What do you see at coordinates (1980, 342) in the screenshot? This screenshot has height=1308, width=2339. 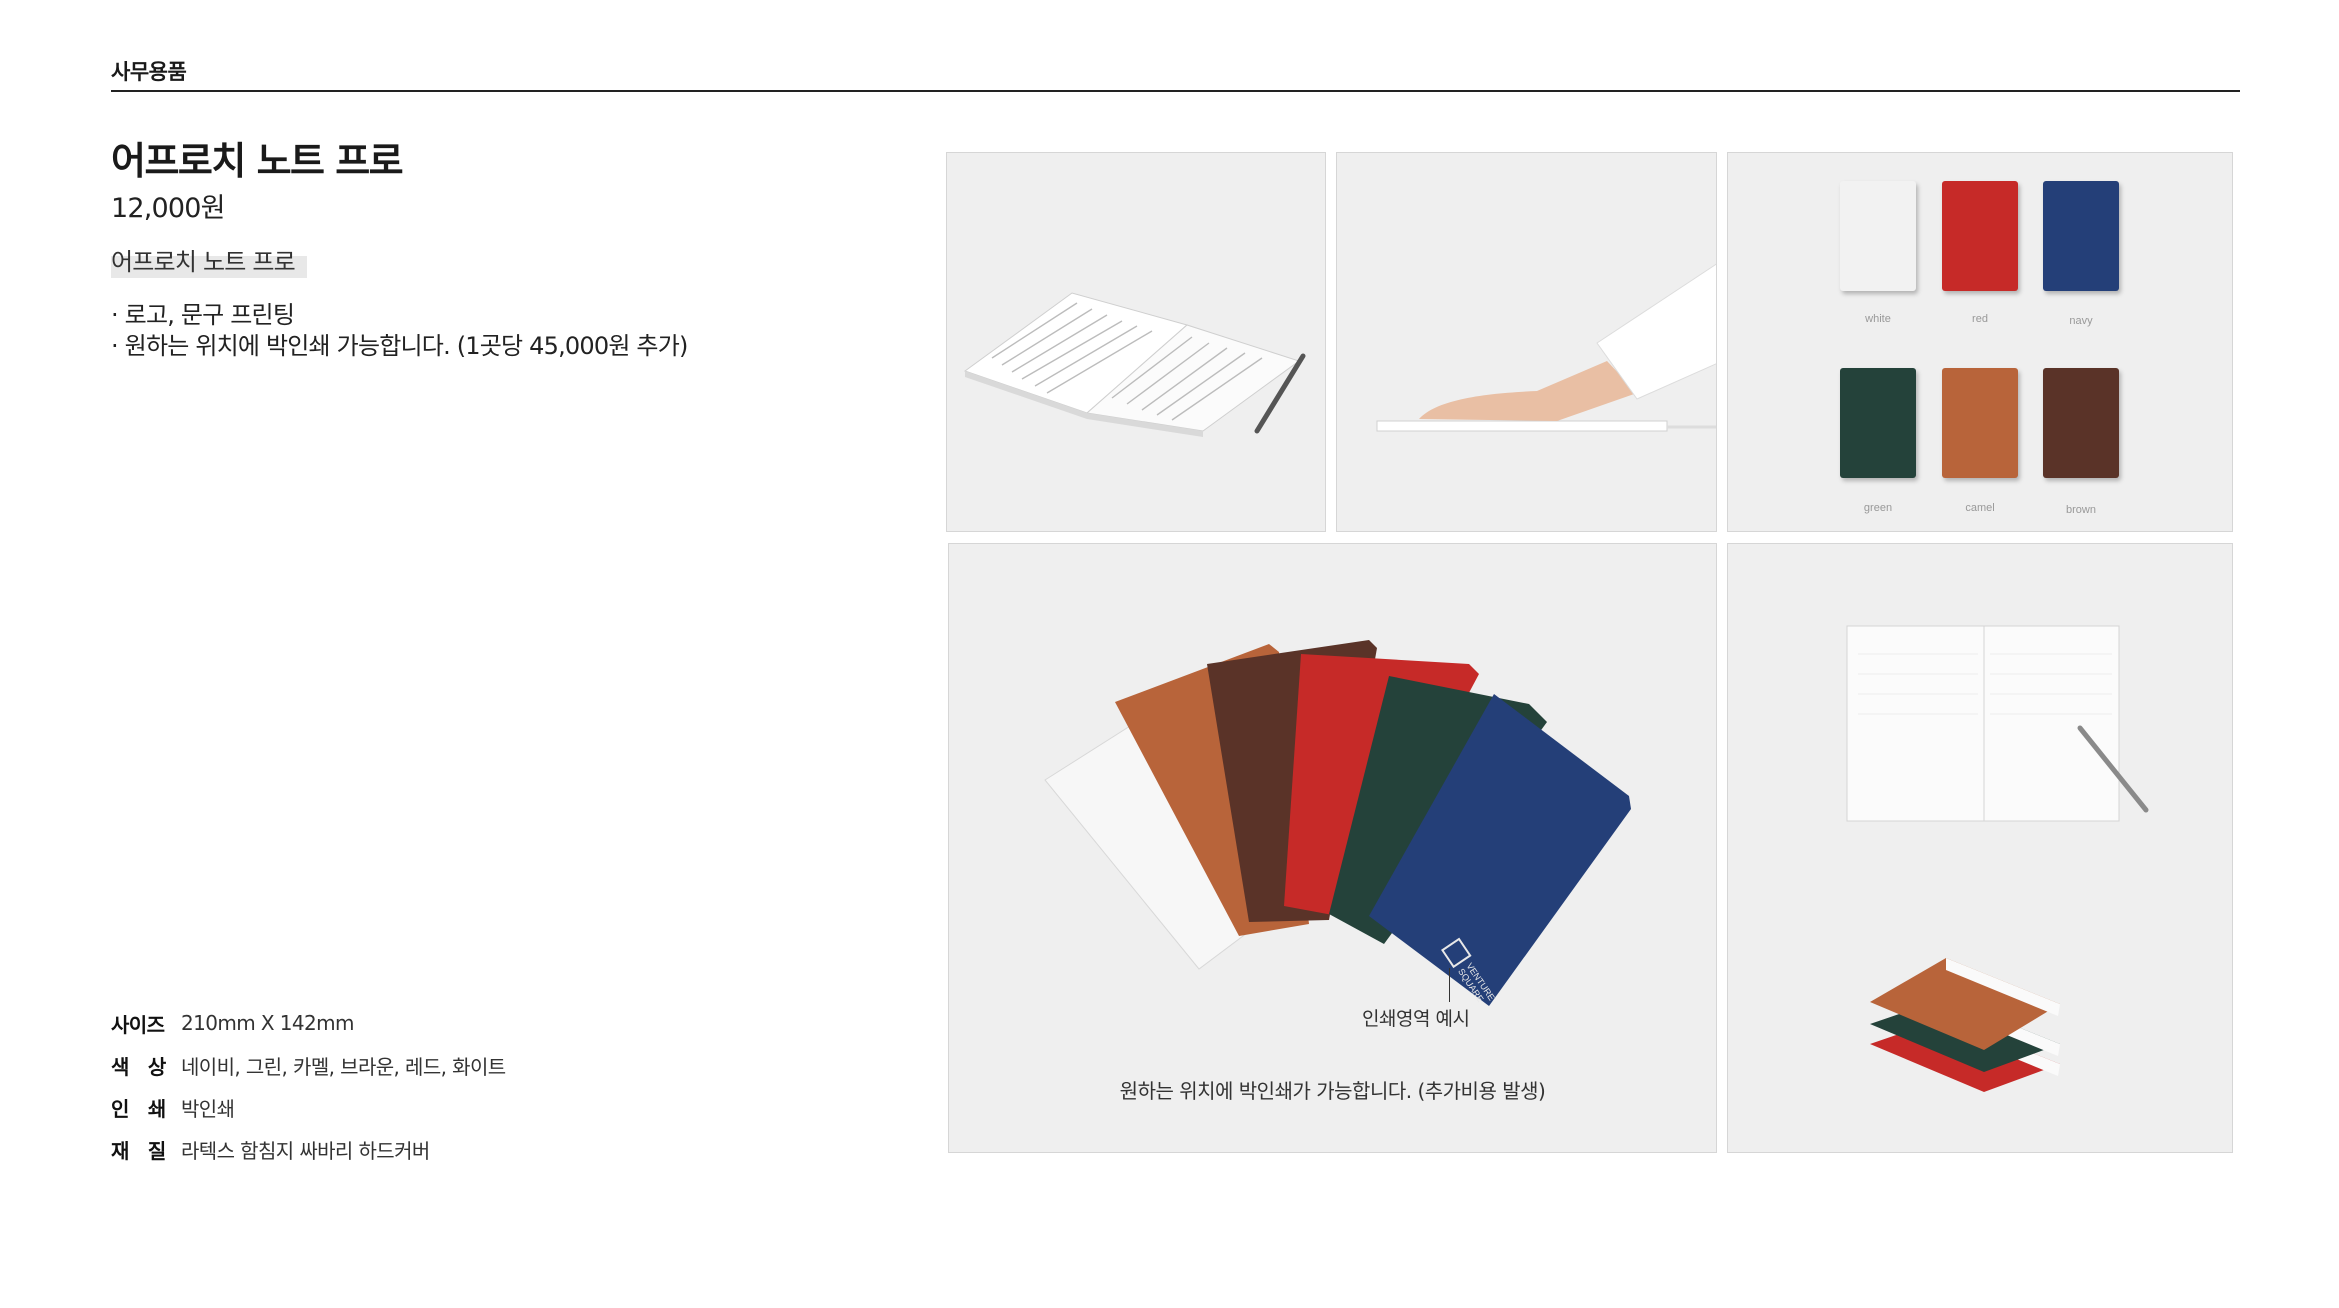 I see `color-options-panel: white red navy green camel brown` at bounding box center [1980, 342].